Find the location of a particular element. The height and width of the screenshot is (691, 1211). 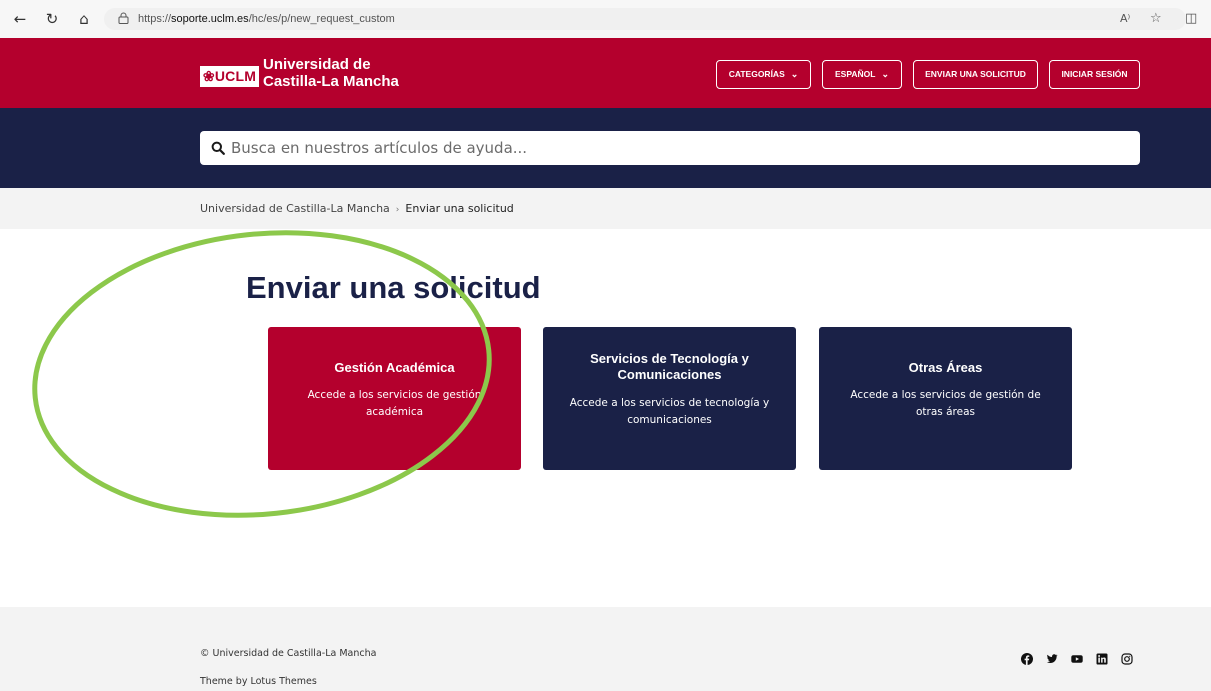

submit-request-button: ENVIAR UNA SOLICITUD is located at coordinates (975, 74).